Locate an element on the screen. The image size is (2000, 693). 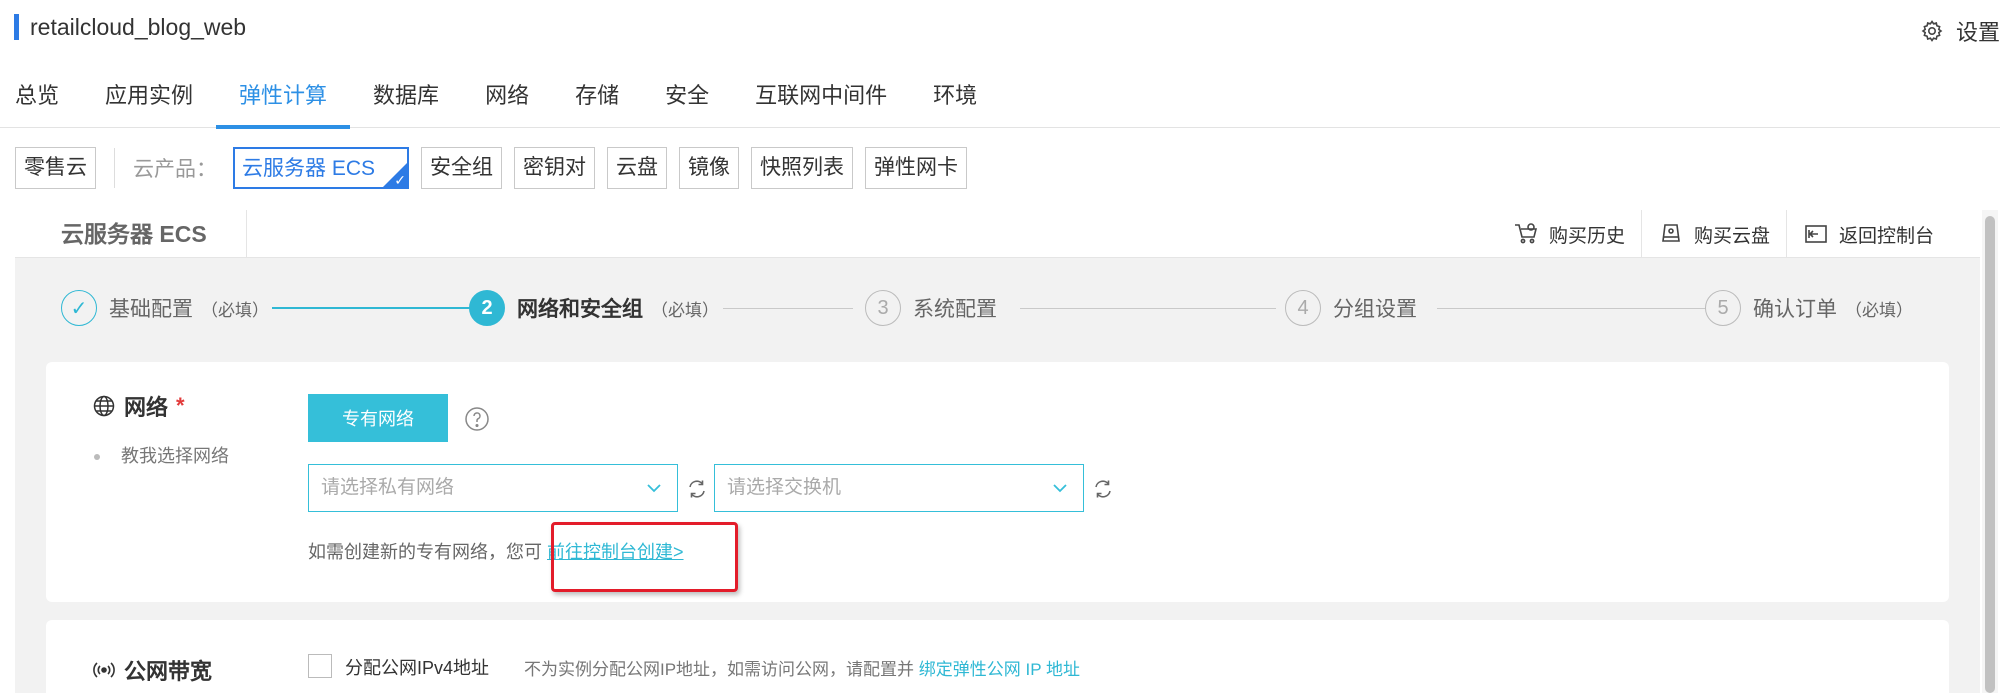
buy-disk-label: 购买云盘 is located at coordinates (1731, 236).